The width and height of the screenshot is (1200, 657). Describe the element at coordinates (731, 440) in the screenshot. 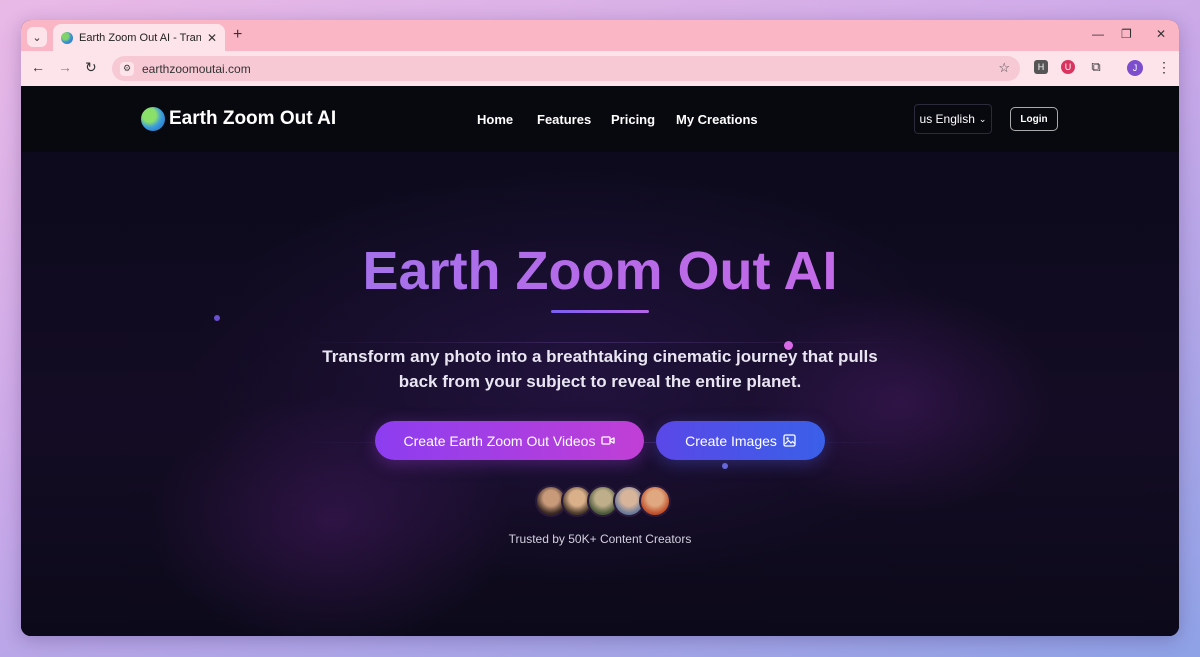

I see `create-images-label: Create Images` at that location.